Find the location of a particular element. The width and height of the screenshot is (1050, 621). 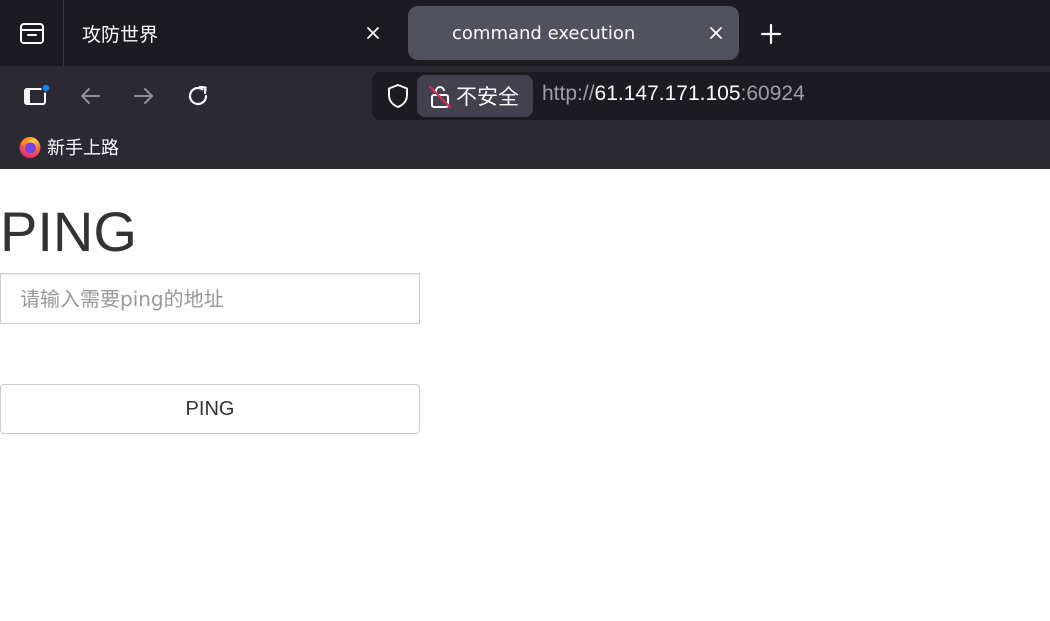

ping-address-input is located at coordinates (210, 298).